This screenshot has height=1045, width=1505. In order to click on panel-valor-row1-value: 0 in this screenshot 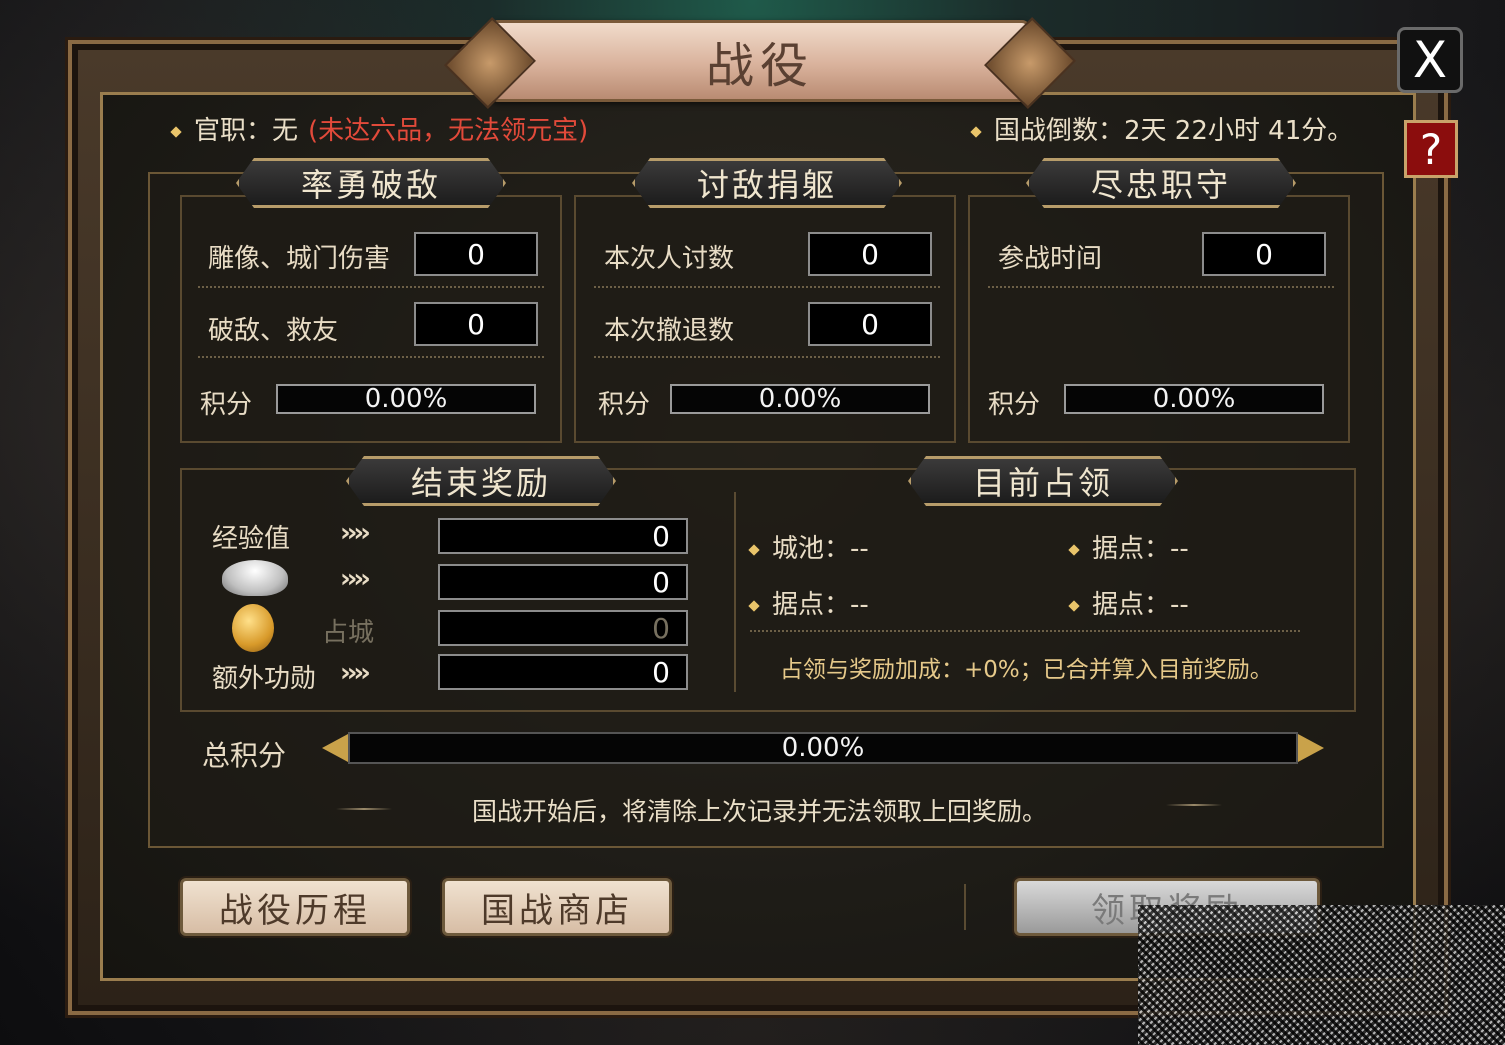, I will do `click(476, 254)`.